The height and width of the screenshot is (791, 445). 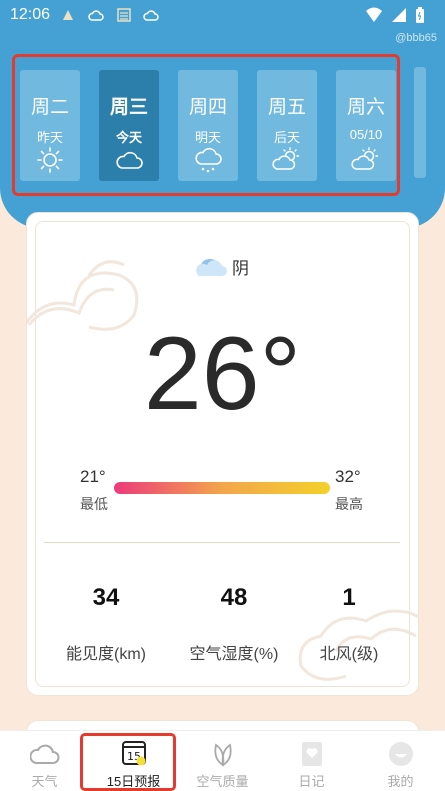 What do you see at coordinates (49, 137) in the screenshot?
I see `day-subtitle: 昨天` at bounding box center [49, 137].